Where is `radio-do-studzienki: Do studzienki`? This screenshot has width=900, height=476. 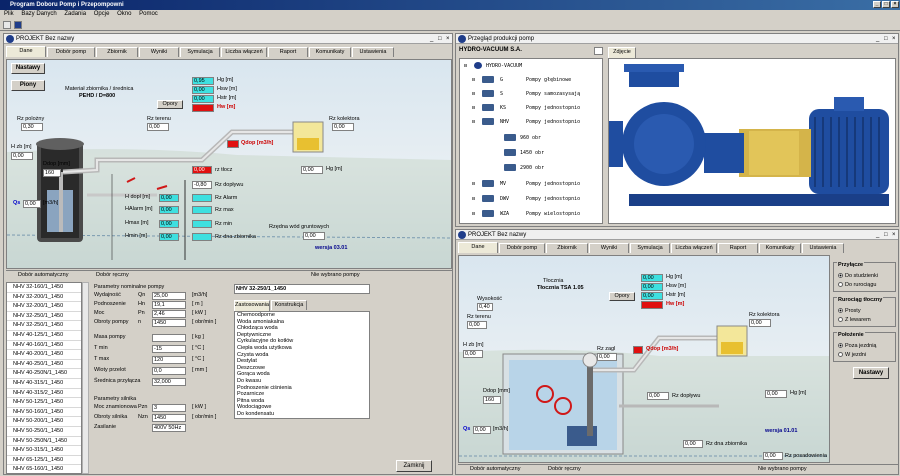
radio-do-studzienki: Do studzienki is located at coordinates (858, 276).